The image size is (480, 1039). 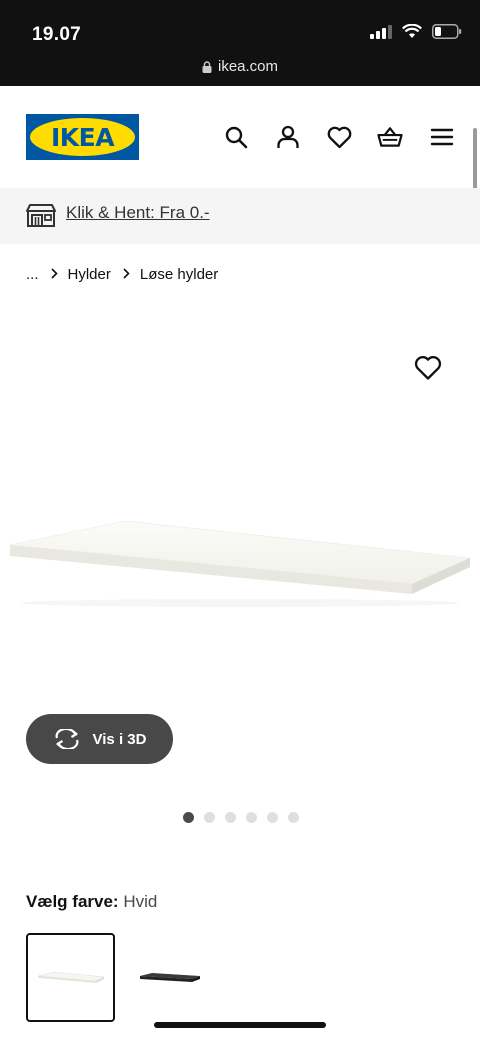 What do you see at coordinates (442, 137) in the screenshot?
I see `menu-icon` at bounding box center [442, 137].